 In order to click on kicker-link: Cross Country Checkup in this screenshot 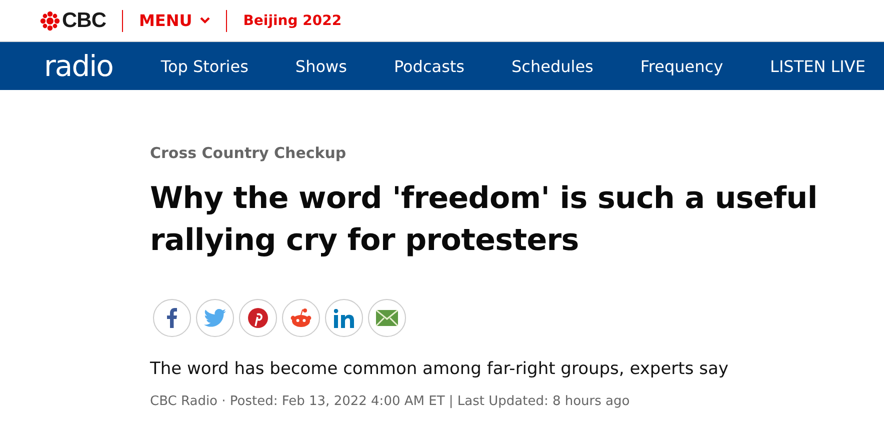, I will do `click(517, 153)`.